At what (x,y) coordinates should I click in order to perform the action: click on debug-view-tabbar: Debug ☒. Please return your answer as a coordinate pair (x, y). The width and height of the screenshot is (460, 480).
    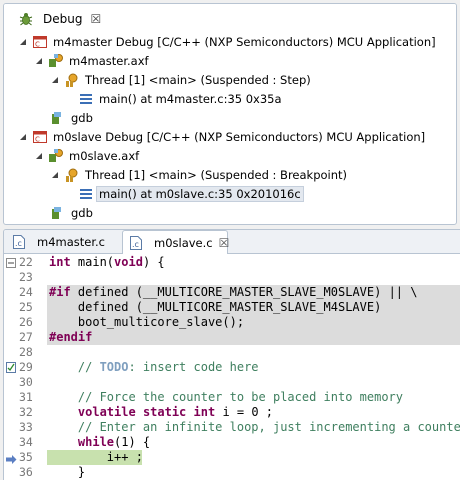
    Looking at the image, I should click on (230, 18).